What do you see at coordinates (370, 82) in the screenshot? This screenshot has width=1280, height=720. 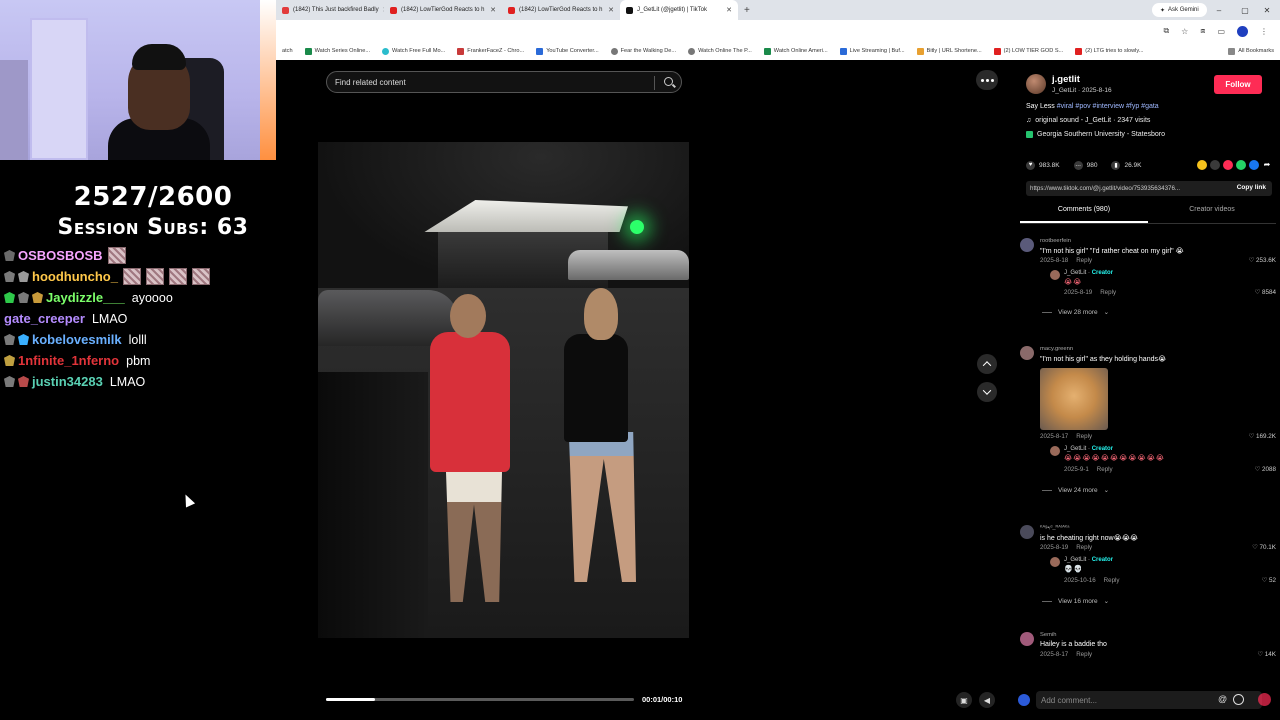 I see `search-input: Find related content` at bounding box center [370, 82].